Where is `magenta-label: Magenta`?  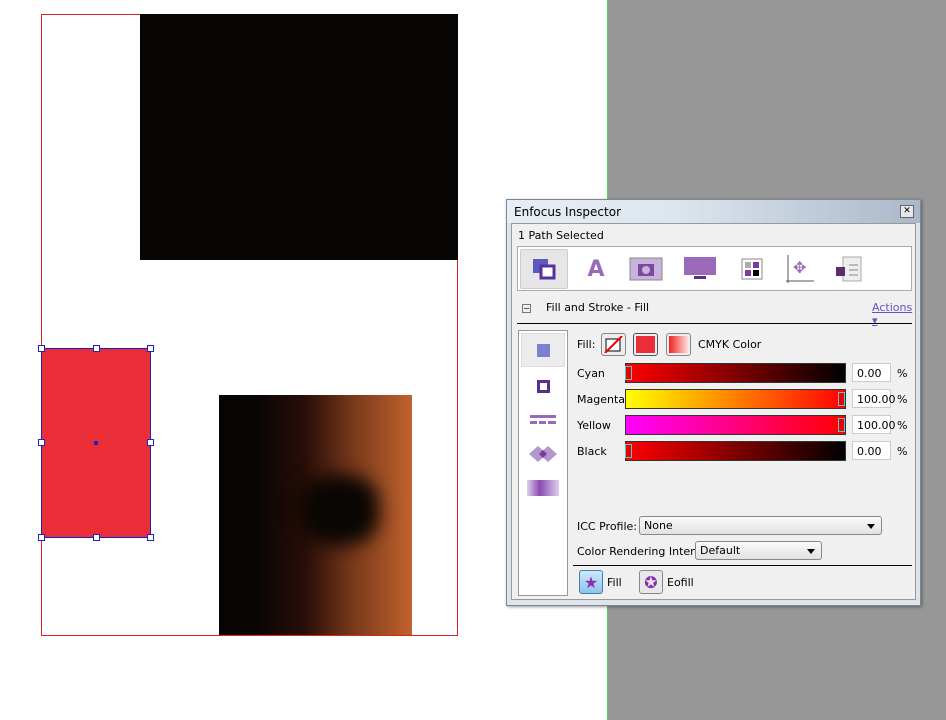 magenta-label: Magenta is located at coordinates (601, 399).